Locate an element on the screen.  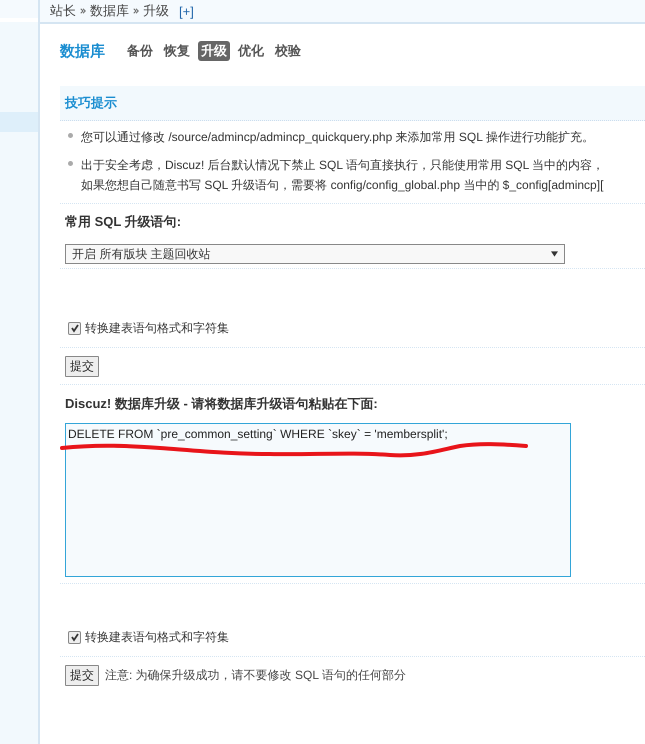
note-text: 注意: 为确保升级成功，请不要修改 SQL 语句的任何部分 is located at coordinates (255, 675).